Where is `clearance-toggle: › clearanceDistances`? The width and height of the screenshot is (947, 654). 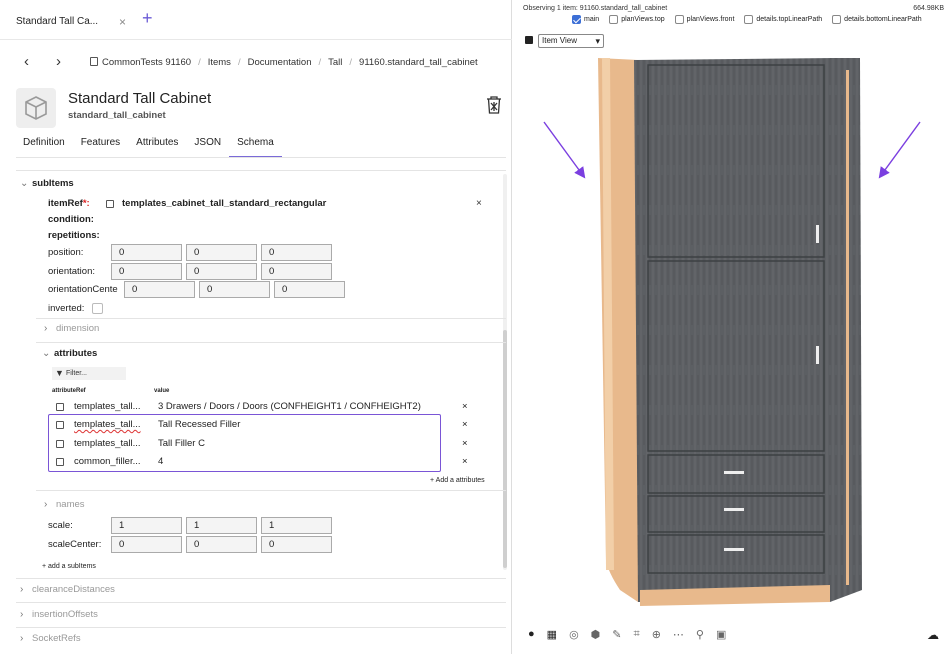 clearance-toggle: › clearanceDistances is located at coordinates (67, 589).